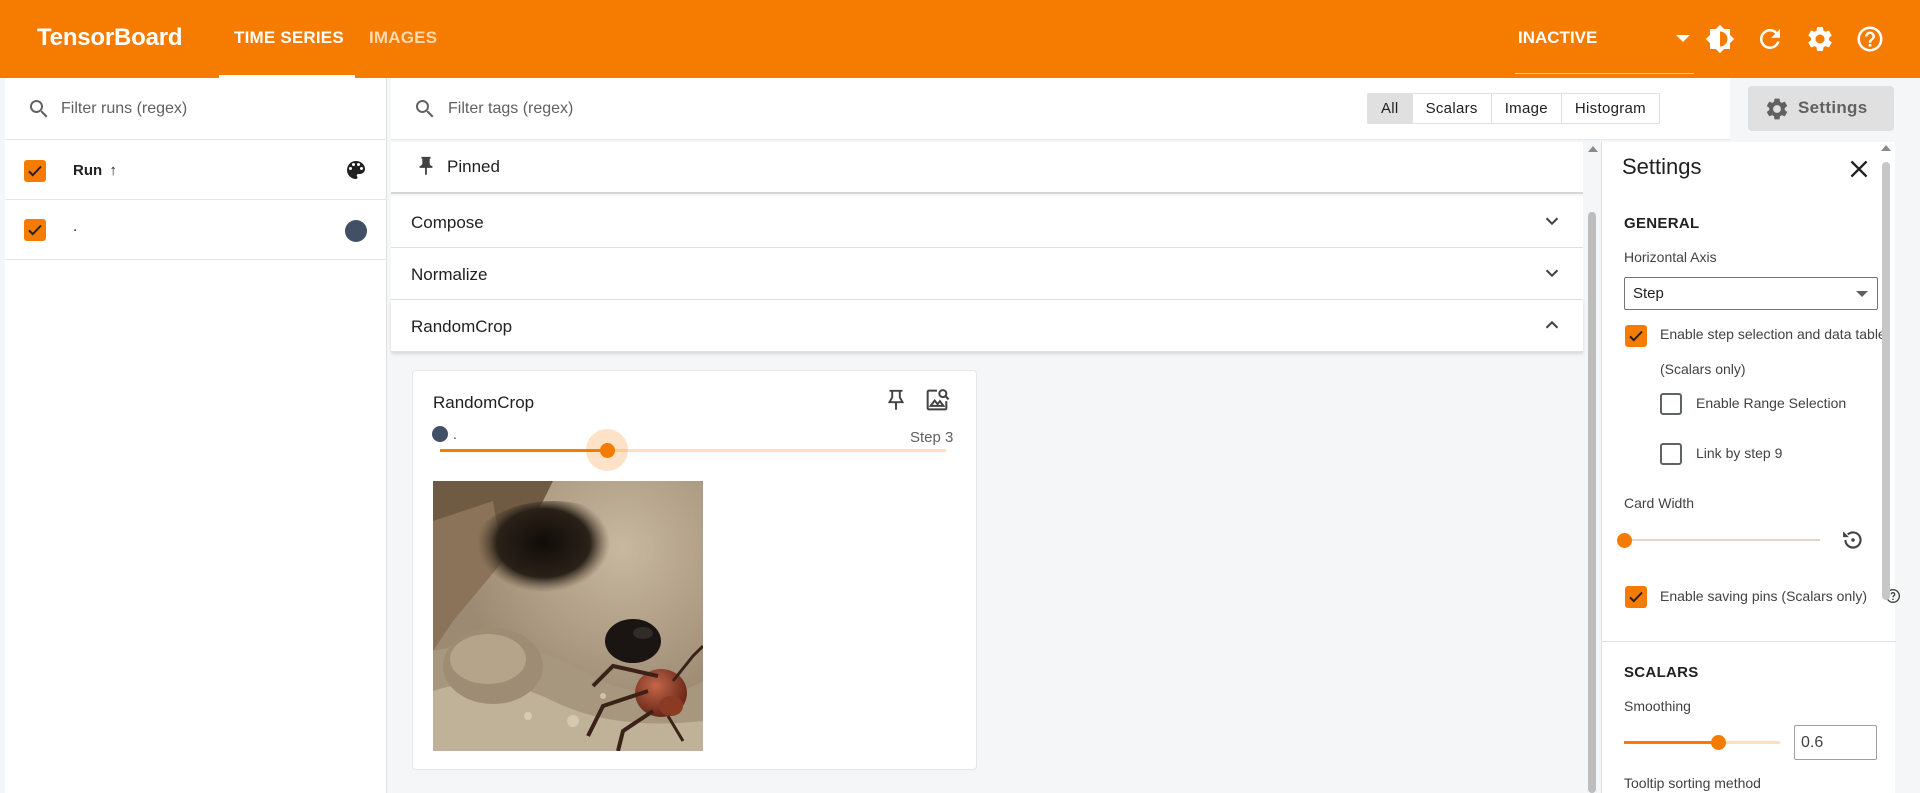 This screenshot has width=1920, height=793. Describe the element at coordinates (447, 222) in the screenshot. I see `group-title: Compose` at that location.